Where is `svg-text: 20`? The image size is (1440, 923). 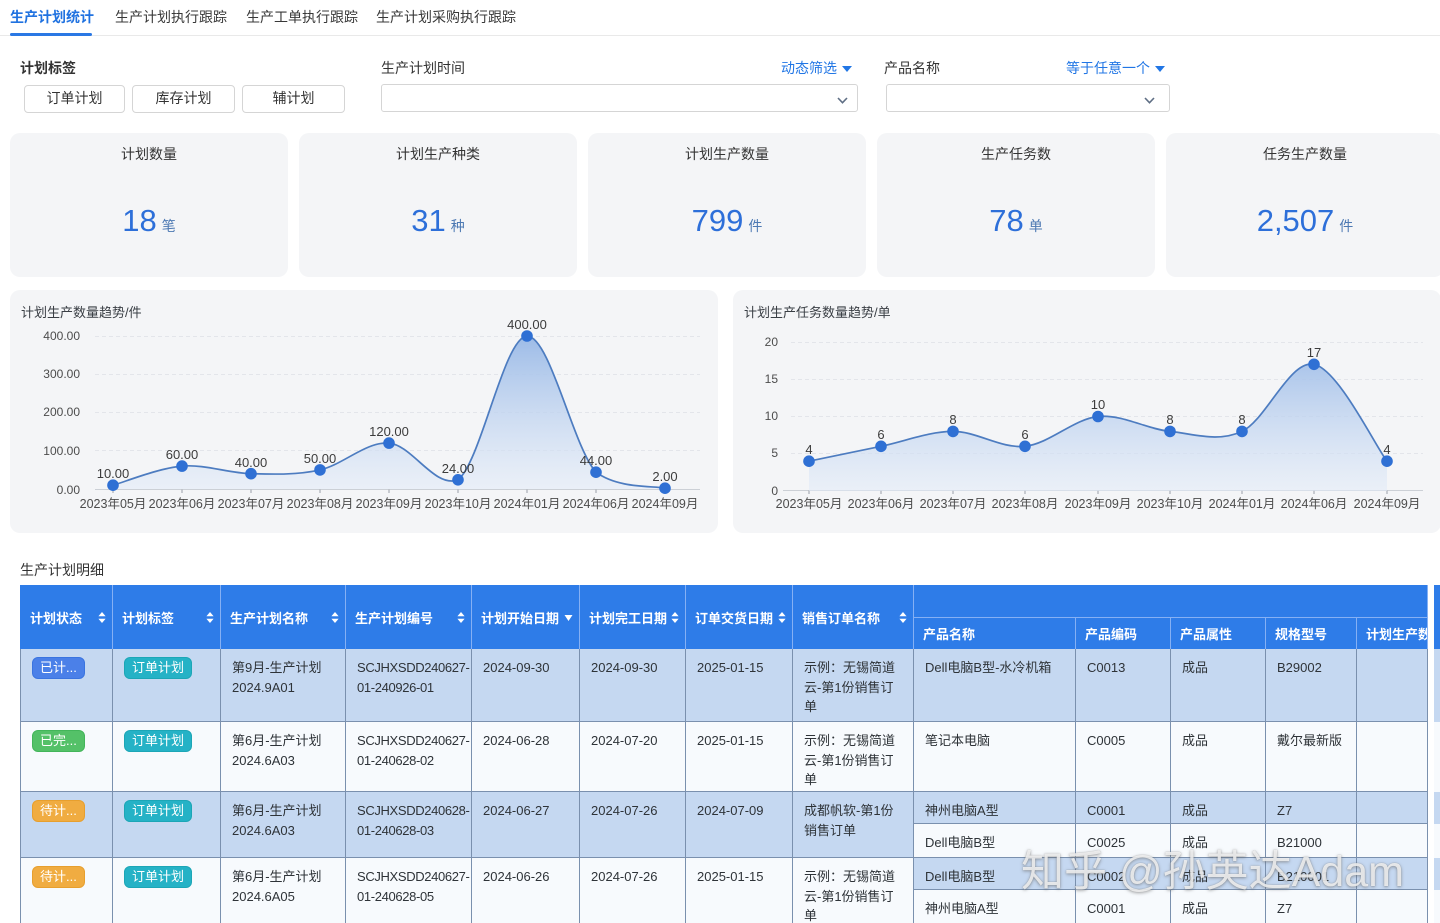 svg-text: 20 is located at coordinates (772, 342).